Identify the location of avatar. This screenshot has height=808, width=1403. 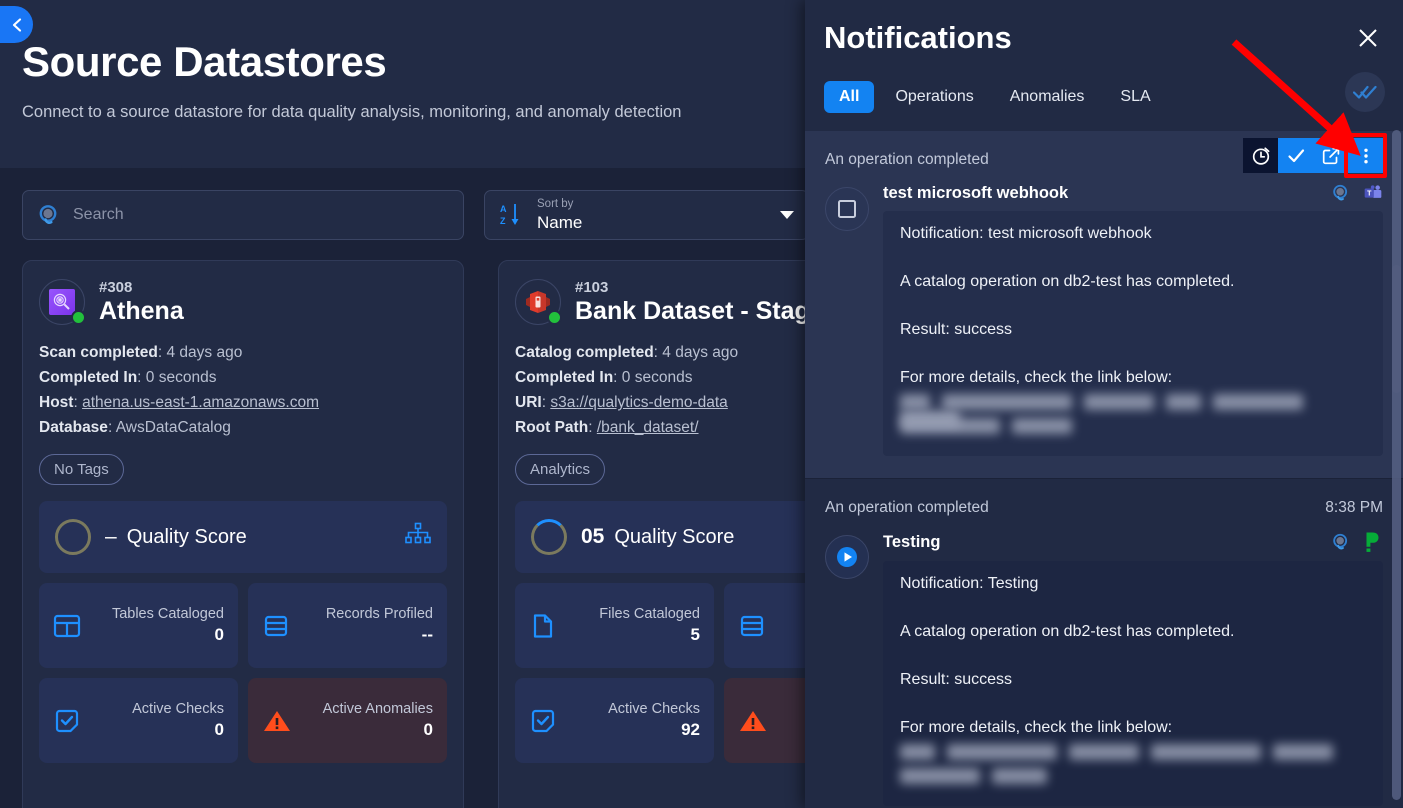
(538, 302).